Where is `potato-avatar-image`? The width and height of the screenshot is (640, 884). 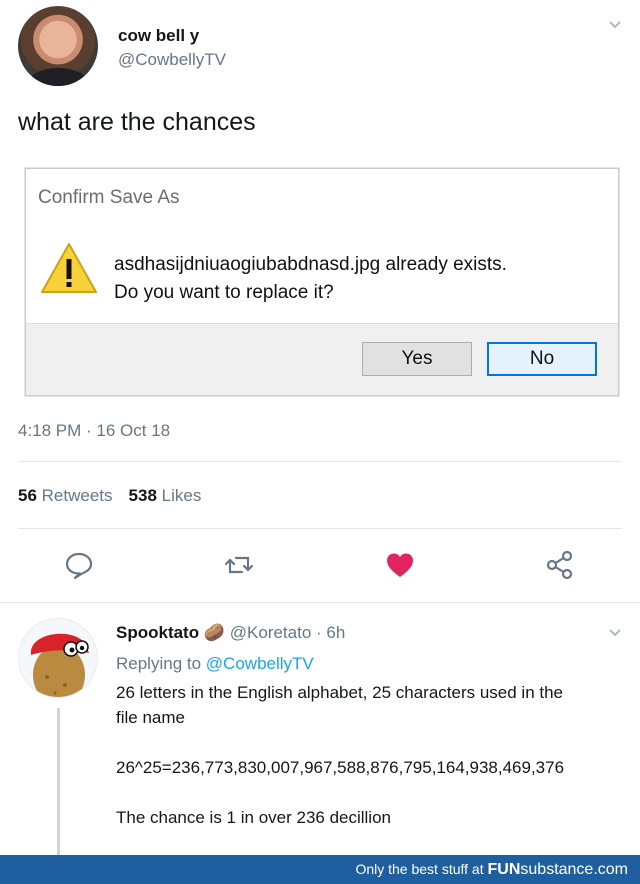 potato-avatar-image is located at coordinates (60, 665).